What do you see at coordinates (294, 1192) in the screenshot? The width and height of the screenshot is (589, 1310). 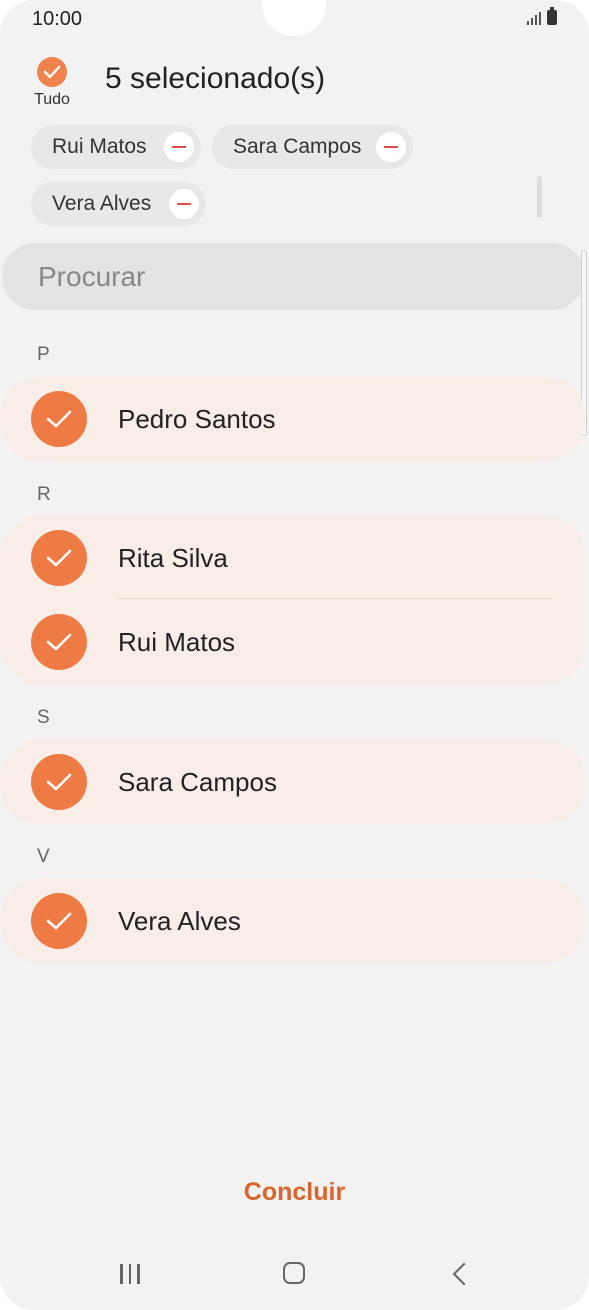 I see `done-button: Concluir` at bounding box center [294, 1192].